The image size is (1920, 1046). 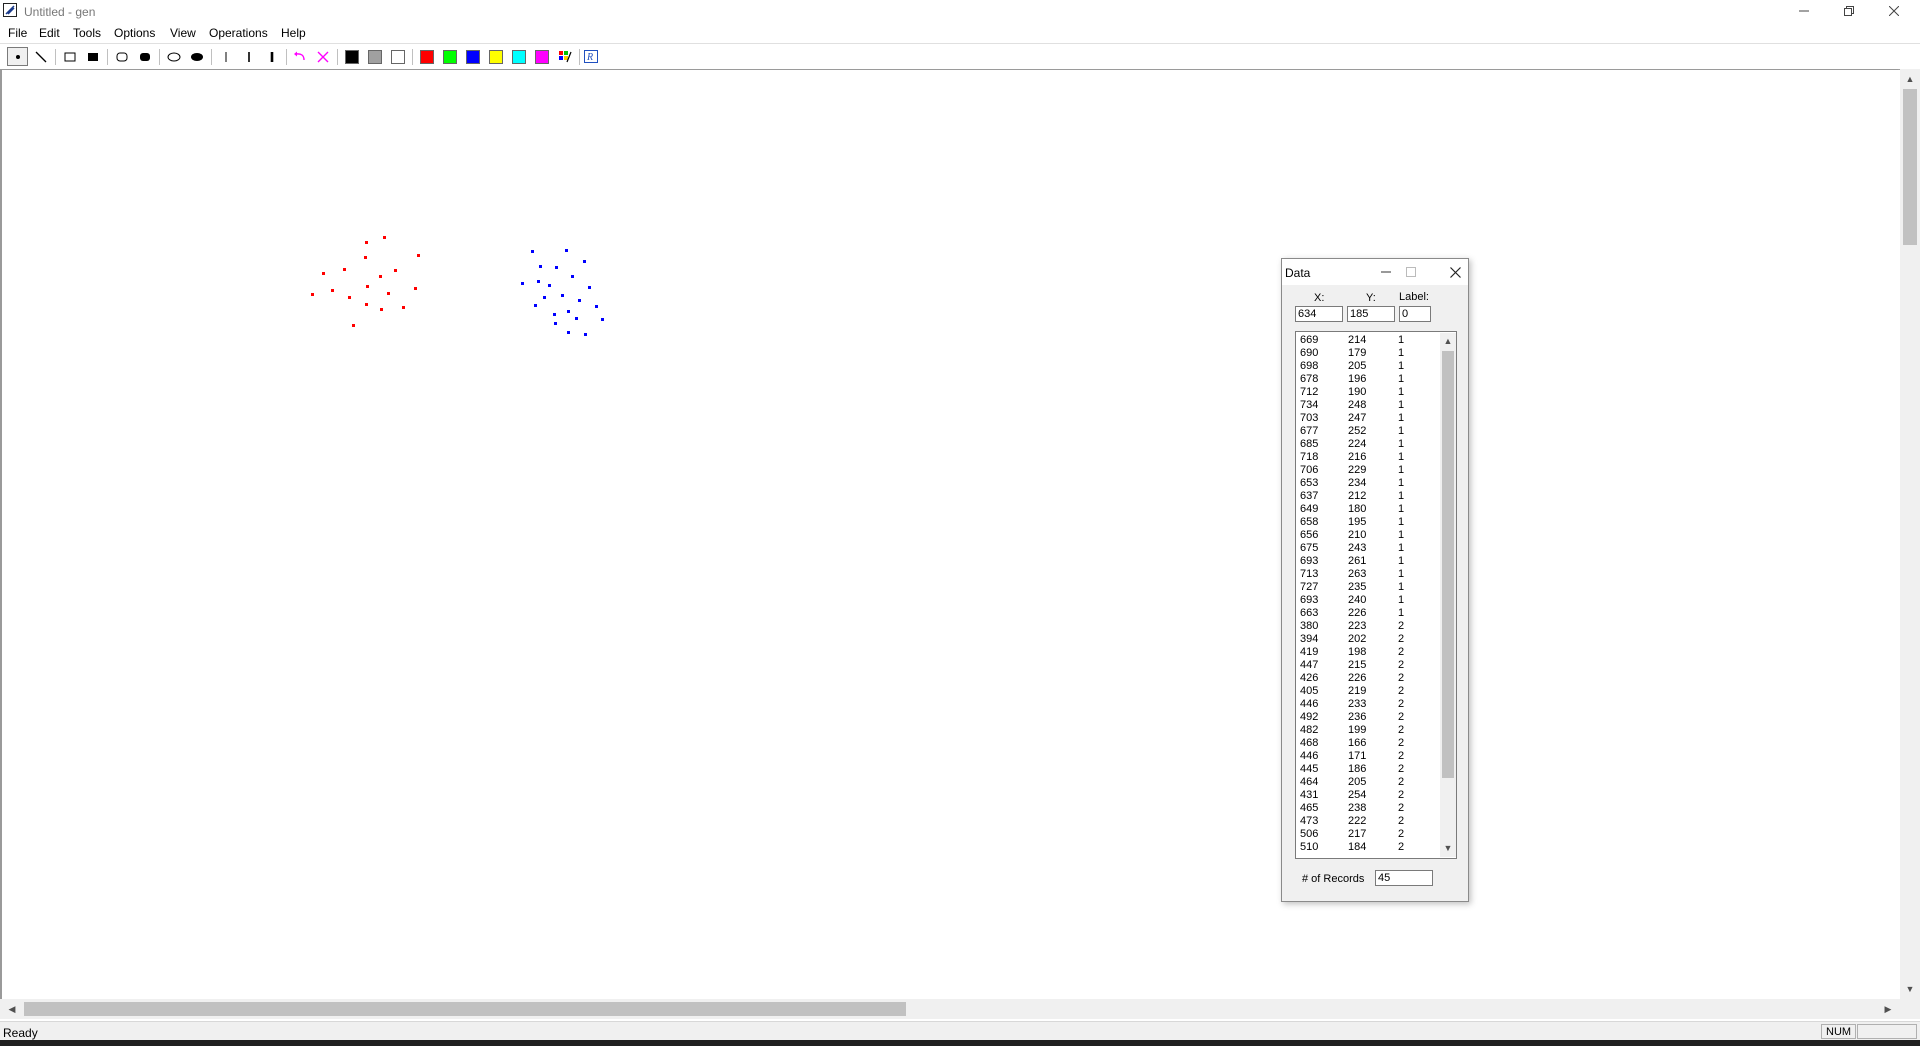 I want to click on color-yellow-button, so click(x=495, y=56).